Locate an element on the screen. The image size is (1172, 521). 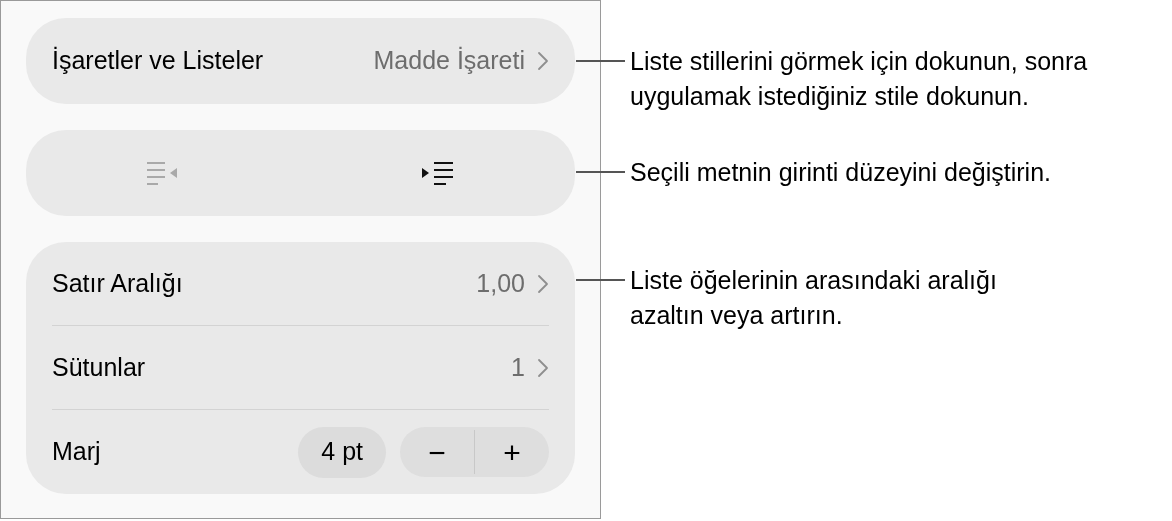
list-style-row: İşaretler ve Listeler Madde İşareti is located at coordinates (300, 61).